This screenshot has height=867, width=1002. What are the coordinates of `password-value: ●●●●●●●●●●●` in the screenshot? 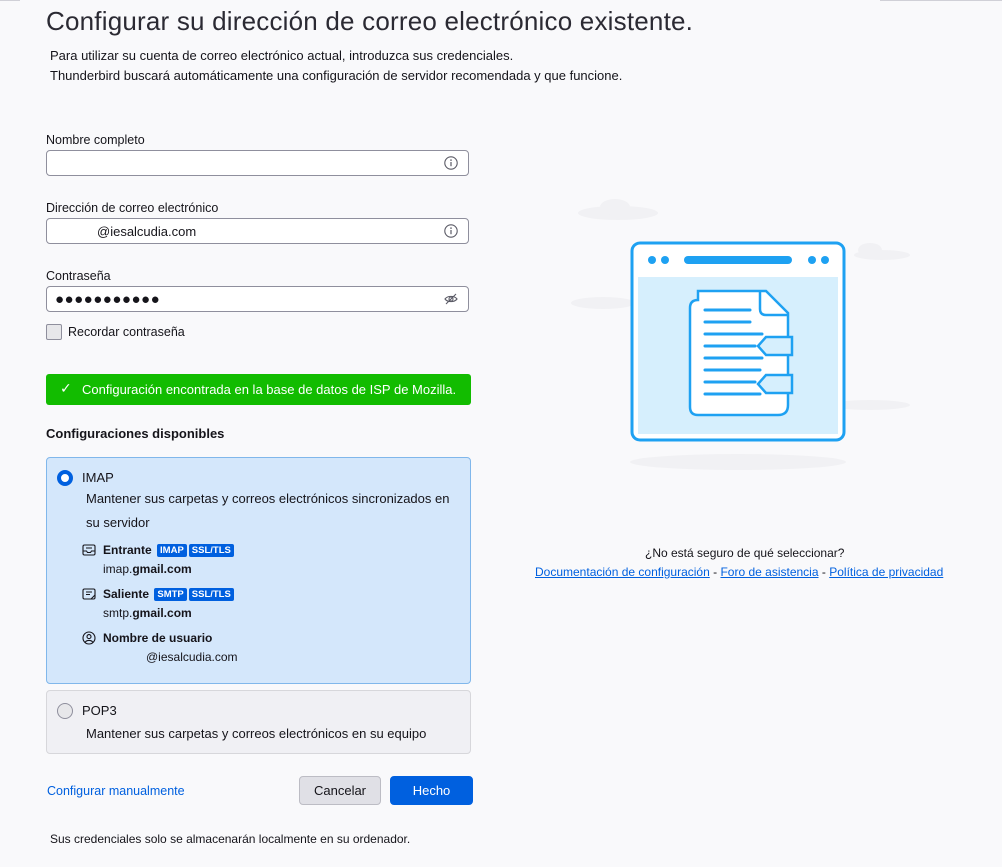 It's located at (108, 299).